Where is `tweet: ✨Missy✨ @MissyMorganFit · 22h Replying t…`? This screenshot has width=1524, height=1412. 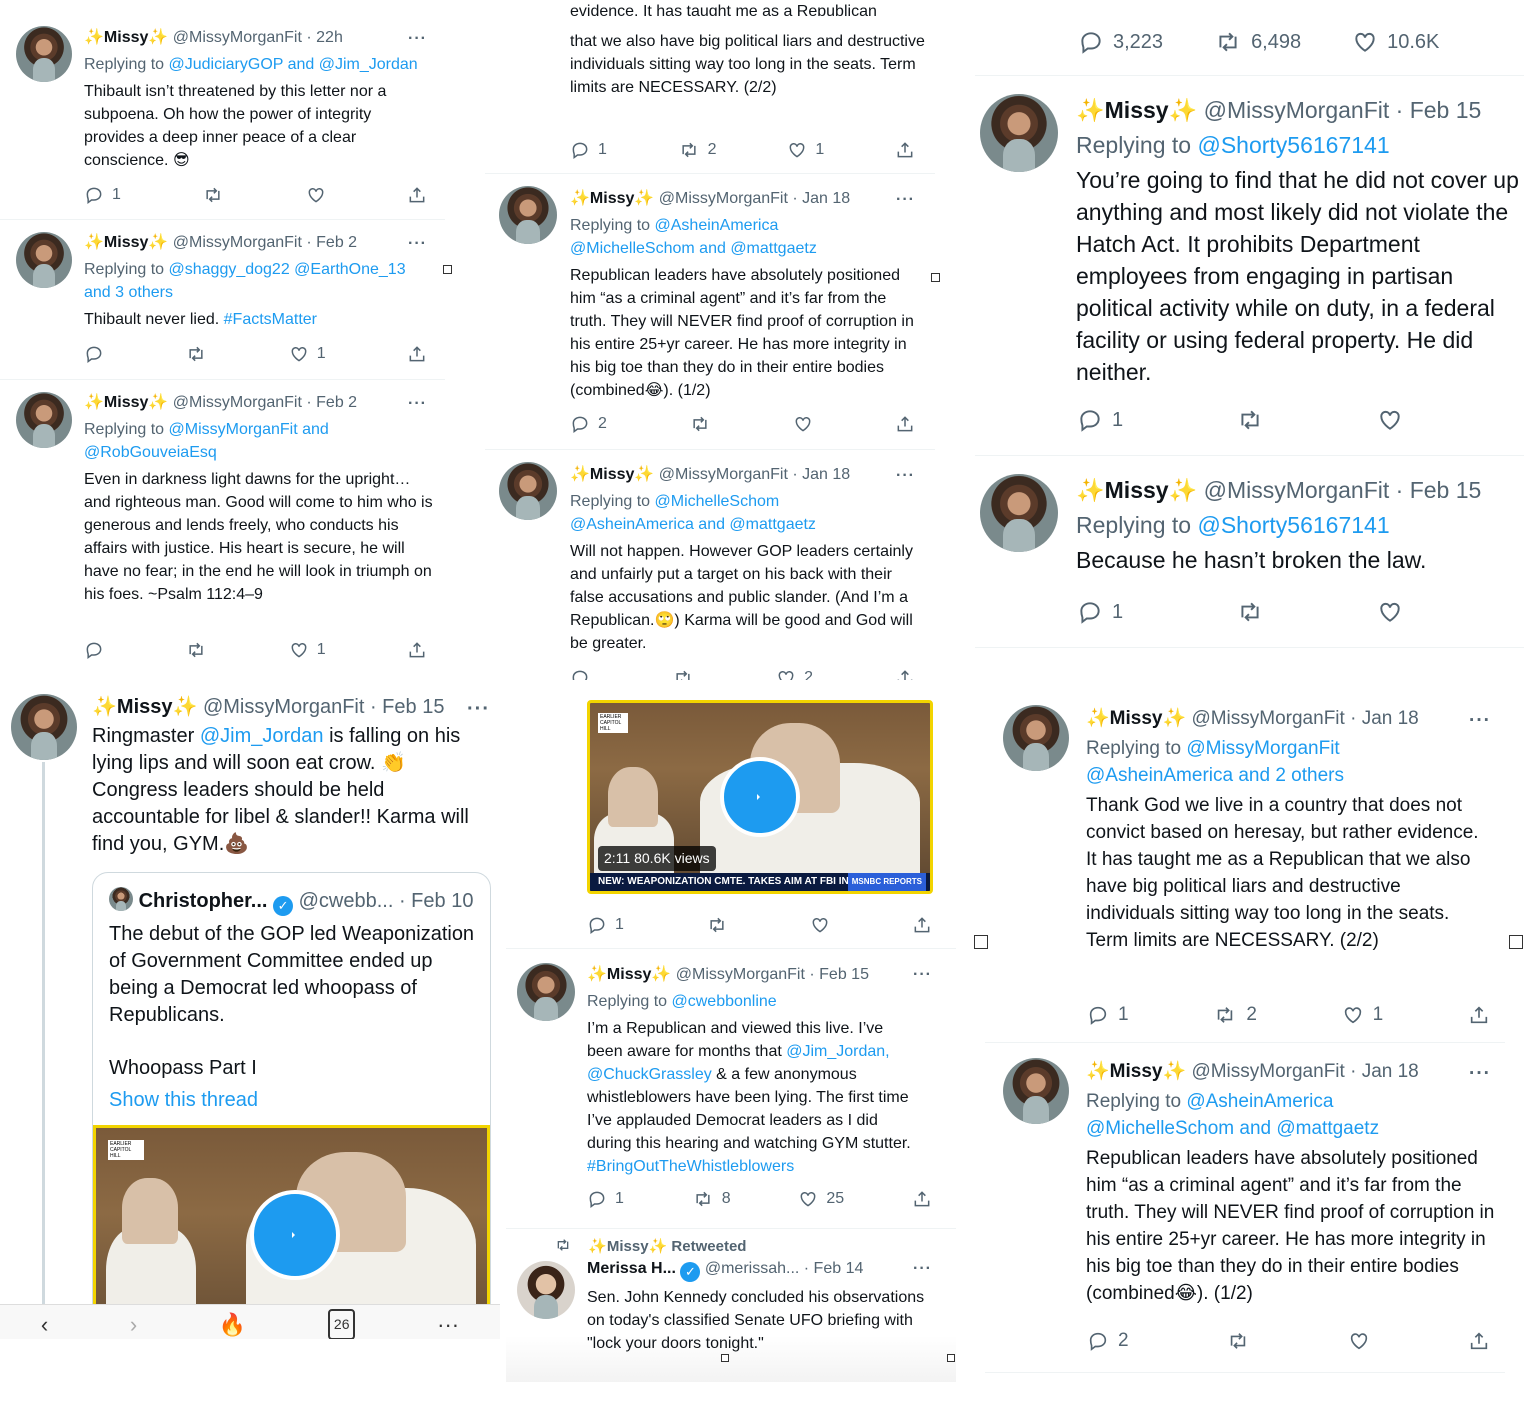 tweet: ✨Missy✨ @MissyMorganFit · 22h Replying t… is located at coordinates (222, 110).